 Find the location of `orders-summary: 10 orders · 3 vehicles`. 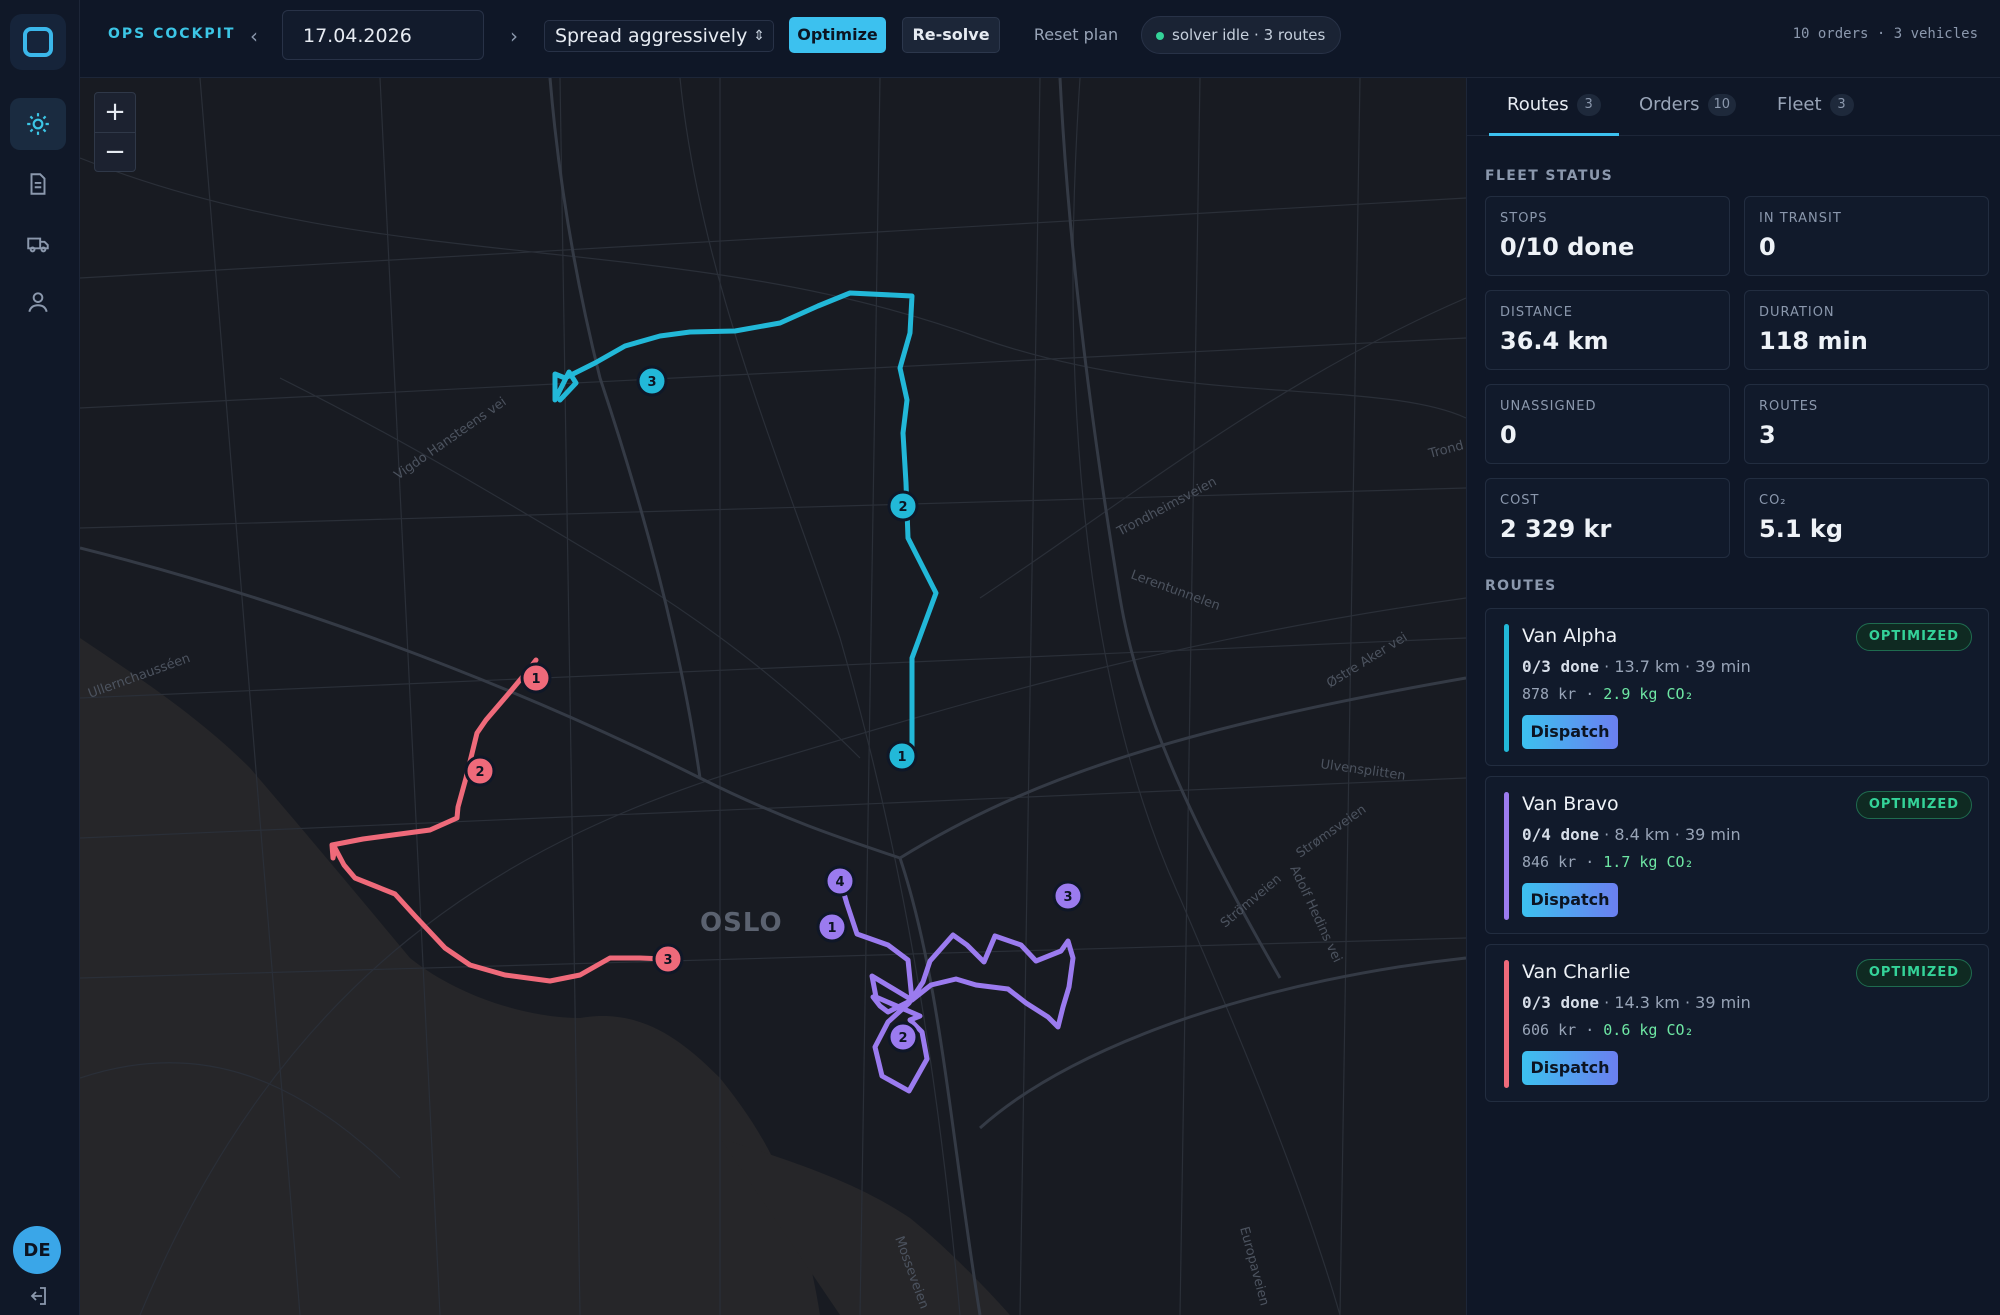

orders-summary: 10 orders · 3 vehicles is located at coordinates (1885, 34).